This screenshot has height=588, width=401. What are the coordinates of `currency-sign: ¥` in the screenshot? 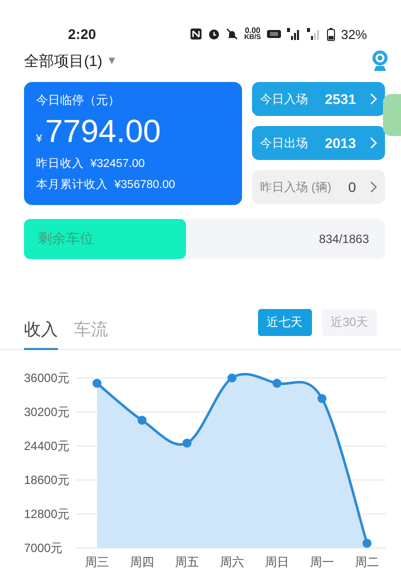 It's located at (39, 139).